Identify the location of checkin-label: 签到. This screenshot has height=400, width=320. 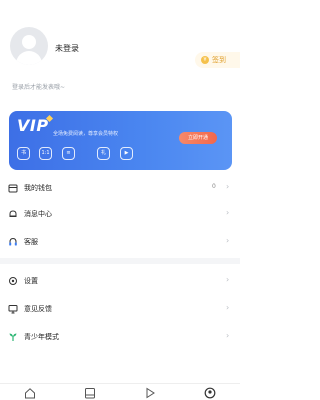
(219, 60).